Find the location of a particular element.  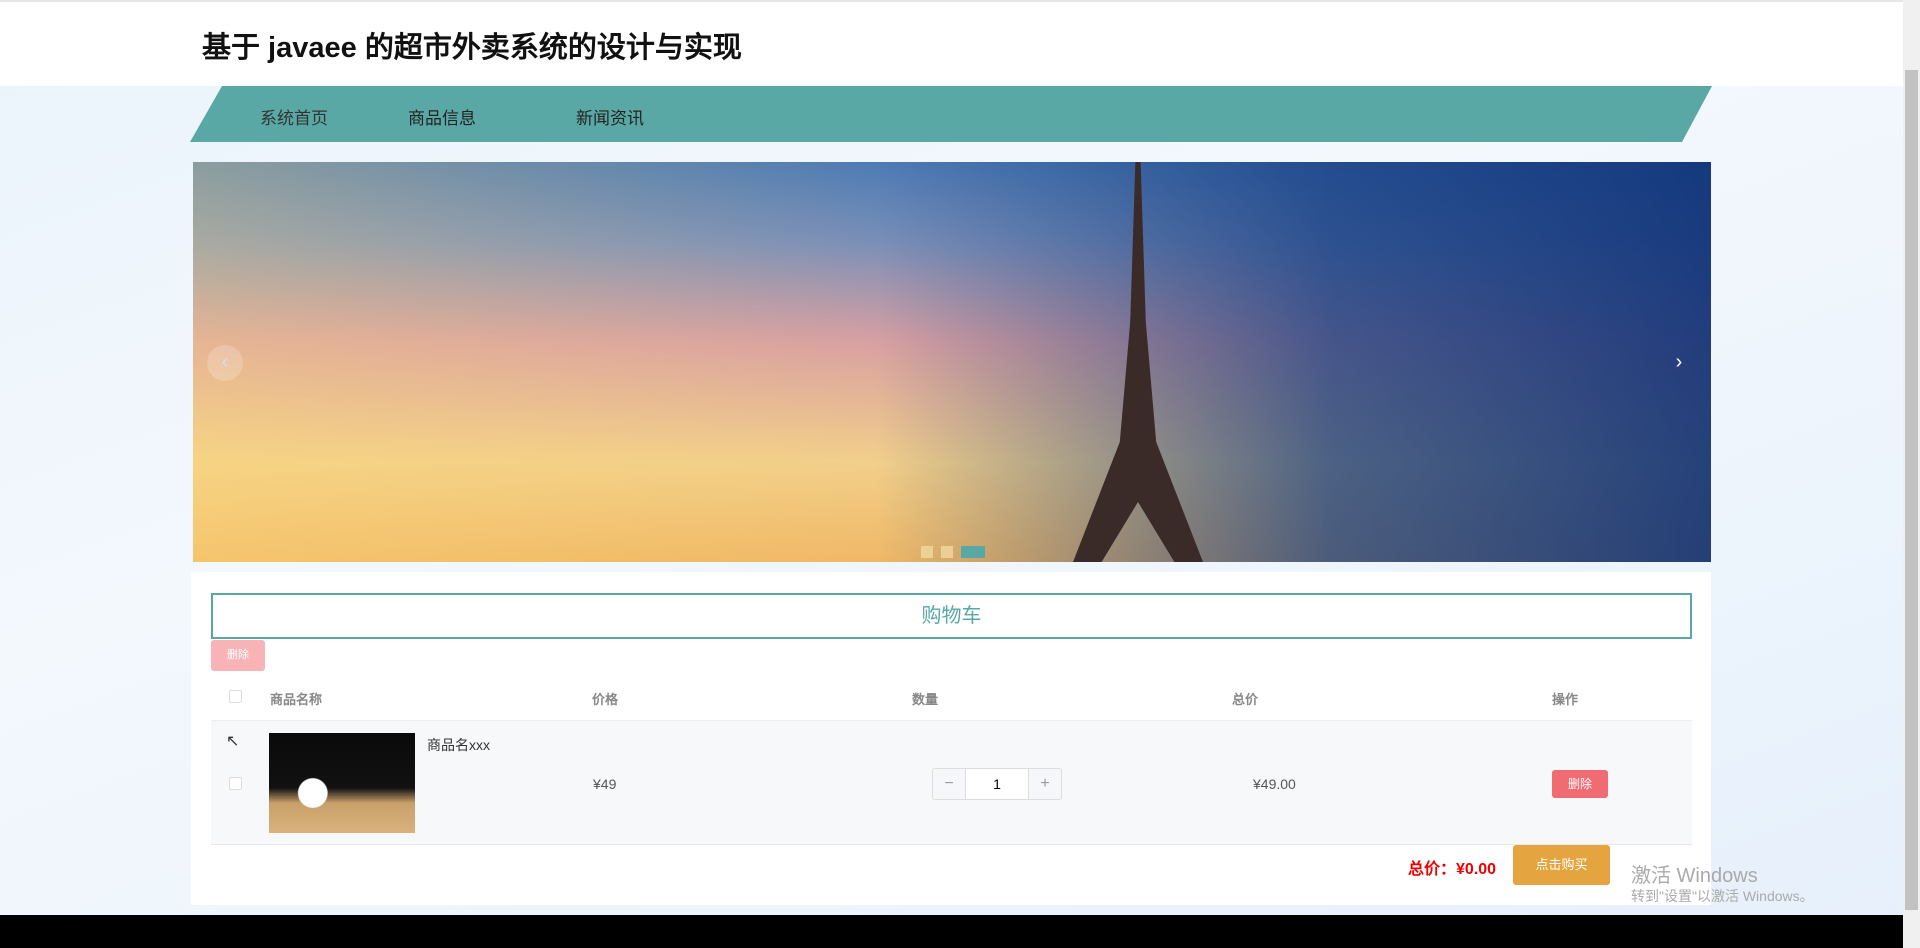

site-title: 基于 javaee 的超市外卖系统的设计与实现 is located at coordinates (472, 48).